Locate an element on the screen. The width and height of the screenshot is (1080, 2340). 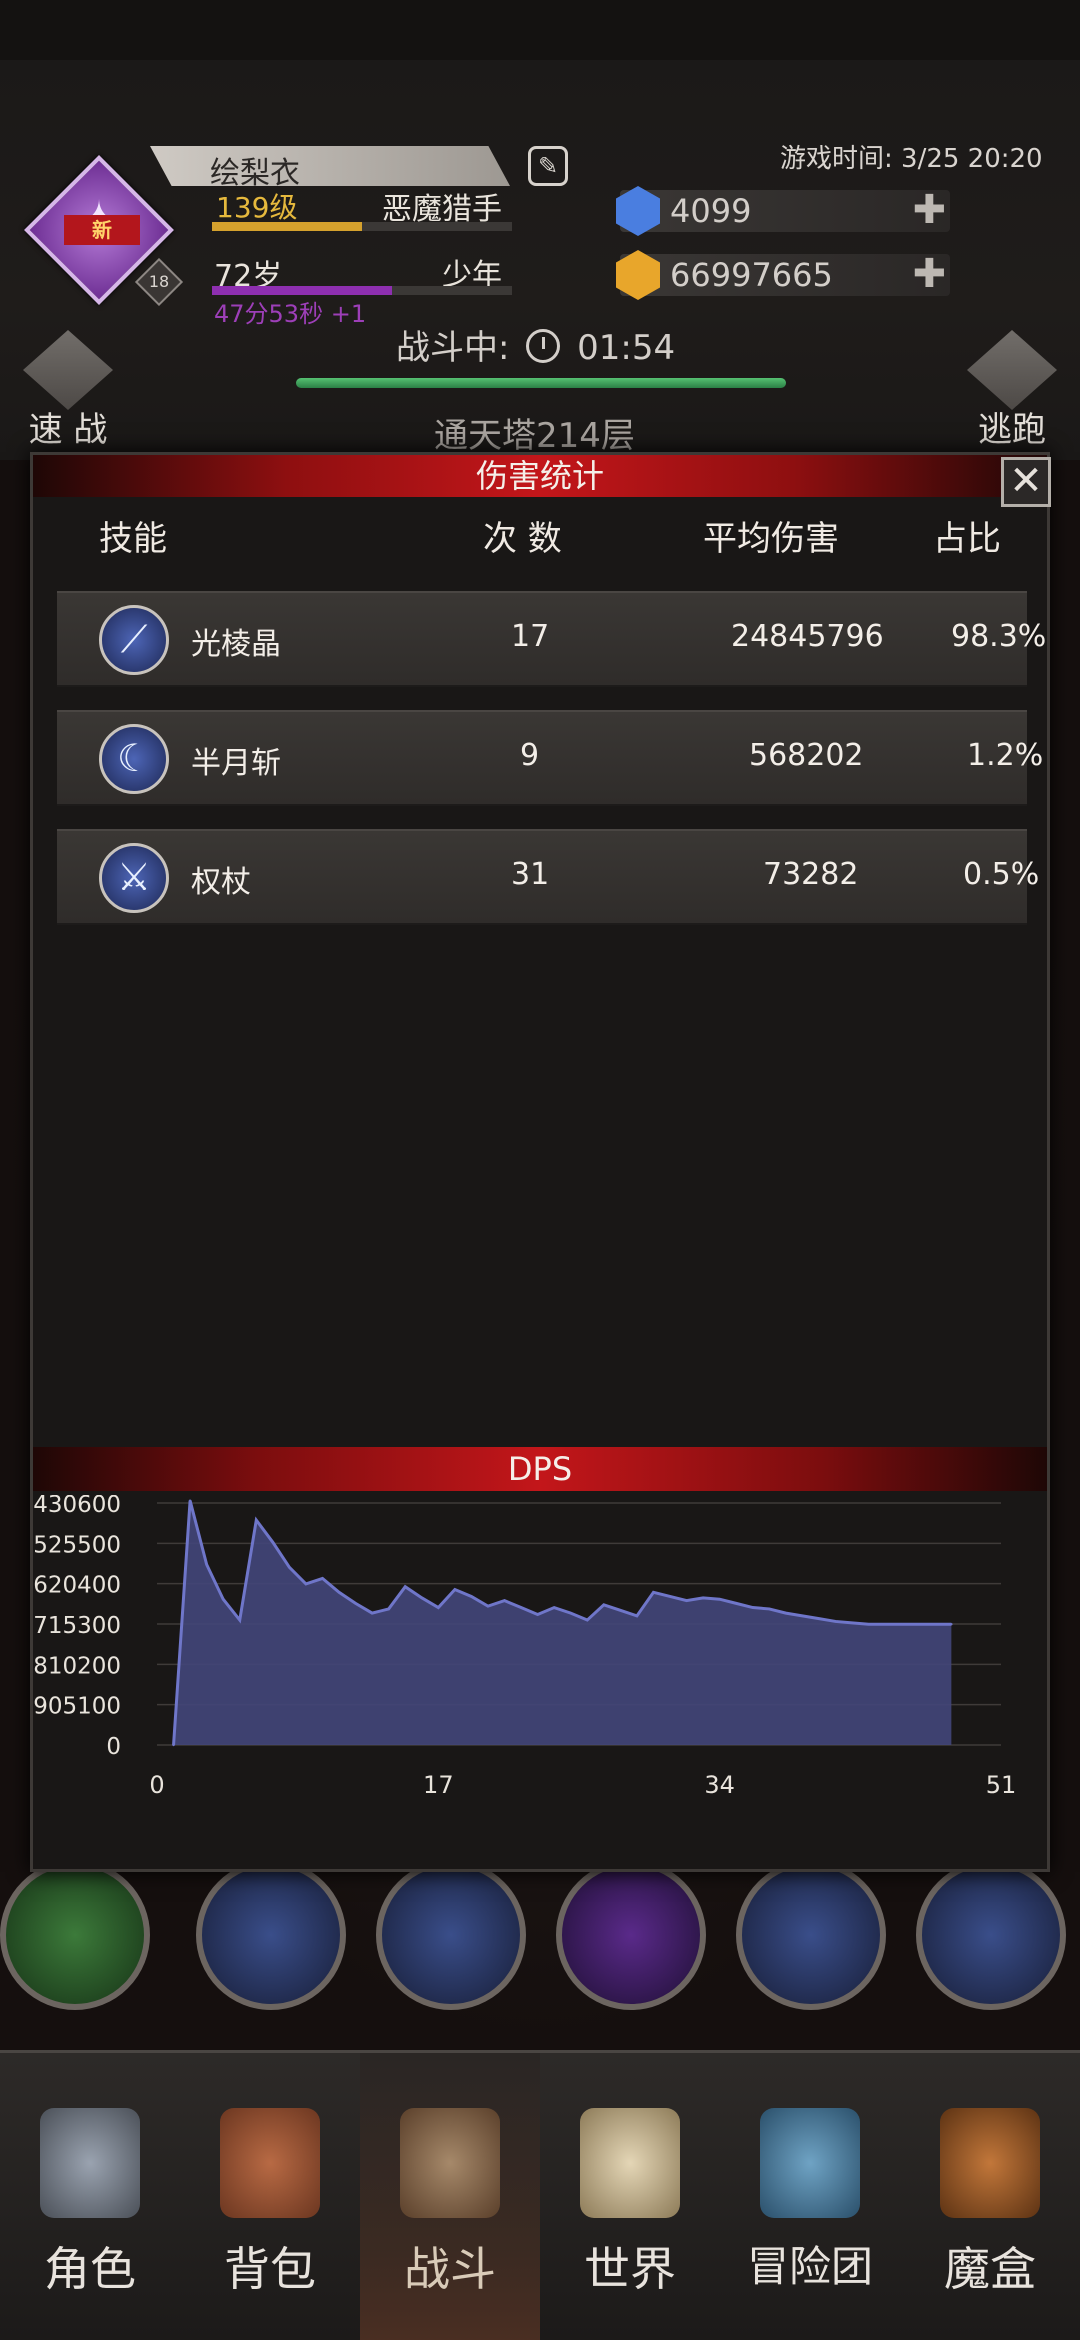
nav-world: 世界 is located at coordinates (630, 2196).